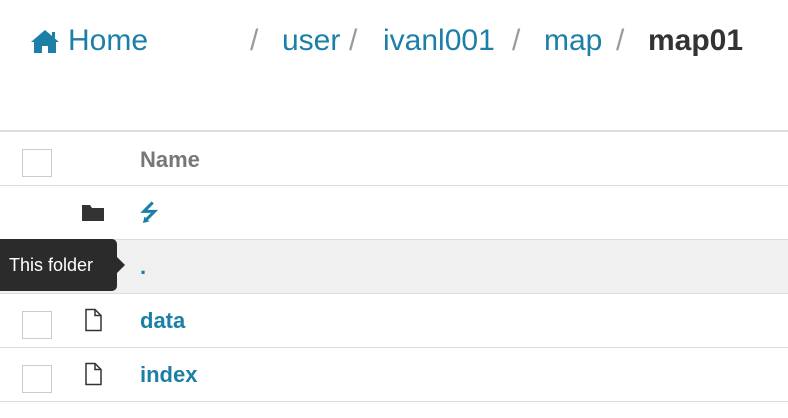 The width and height of the screenshot is (788, 418). What do you see at coordinates (37, 163) in the screenshot?
I see `select-all-checkbox` at bounding box center [37, 163].